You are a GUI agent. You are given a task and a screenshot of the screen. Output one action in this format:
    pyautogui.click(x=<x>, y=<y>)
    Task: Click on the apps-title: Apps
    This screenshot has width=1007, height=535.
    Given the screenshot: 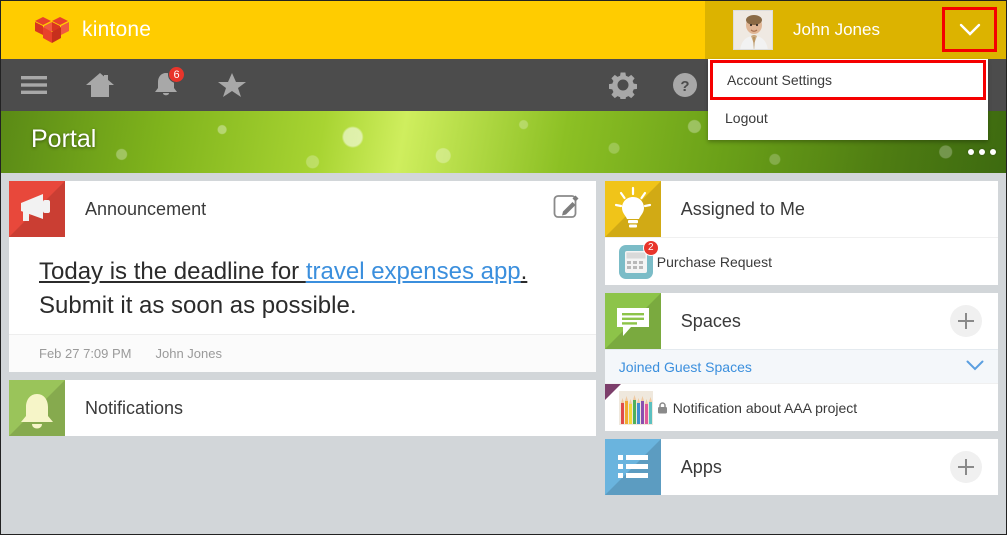 What is the action you would take?
    pyautogui.click(x=701, y=466)
    